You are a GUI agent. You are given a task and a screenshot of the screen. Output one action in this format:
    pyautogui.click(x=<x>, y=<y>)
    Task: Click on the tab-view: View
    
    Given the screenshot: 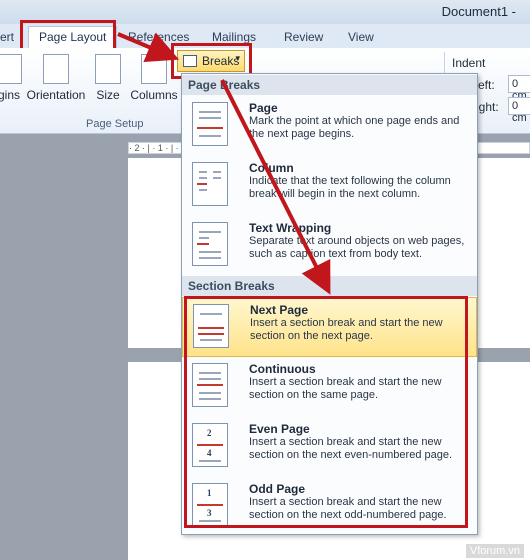 What is the action you would take?
    pyautogui.click(x=361, y=37)
    